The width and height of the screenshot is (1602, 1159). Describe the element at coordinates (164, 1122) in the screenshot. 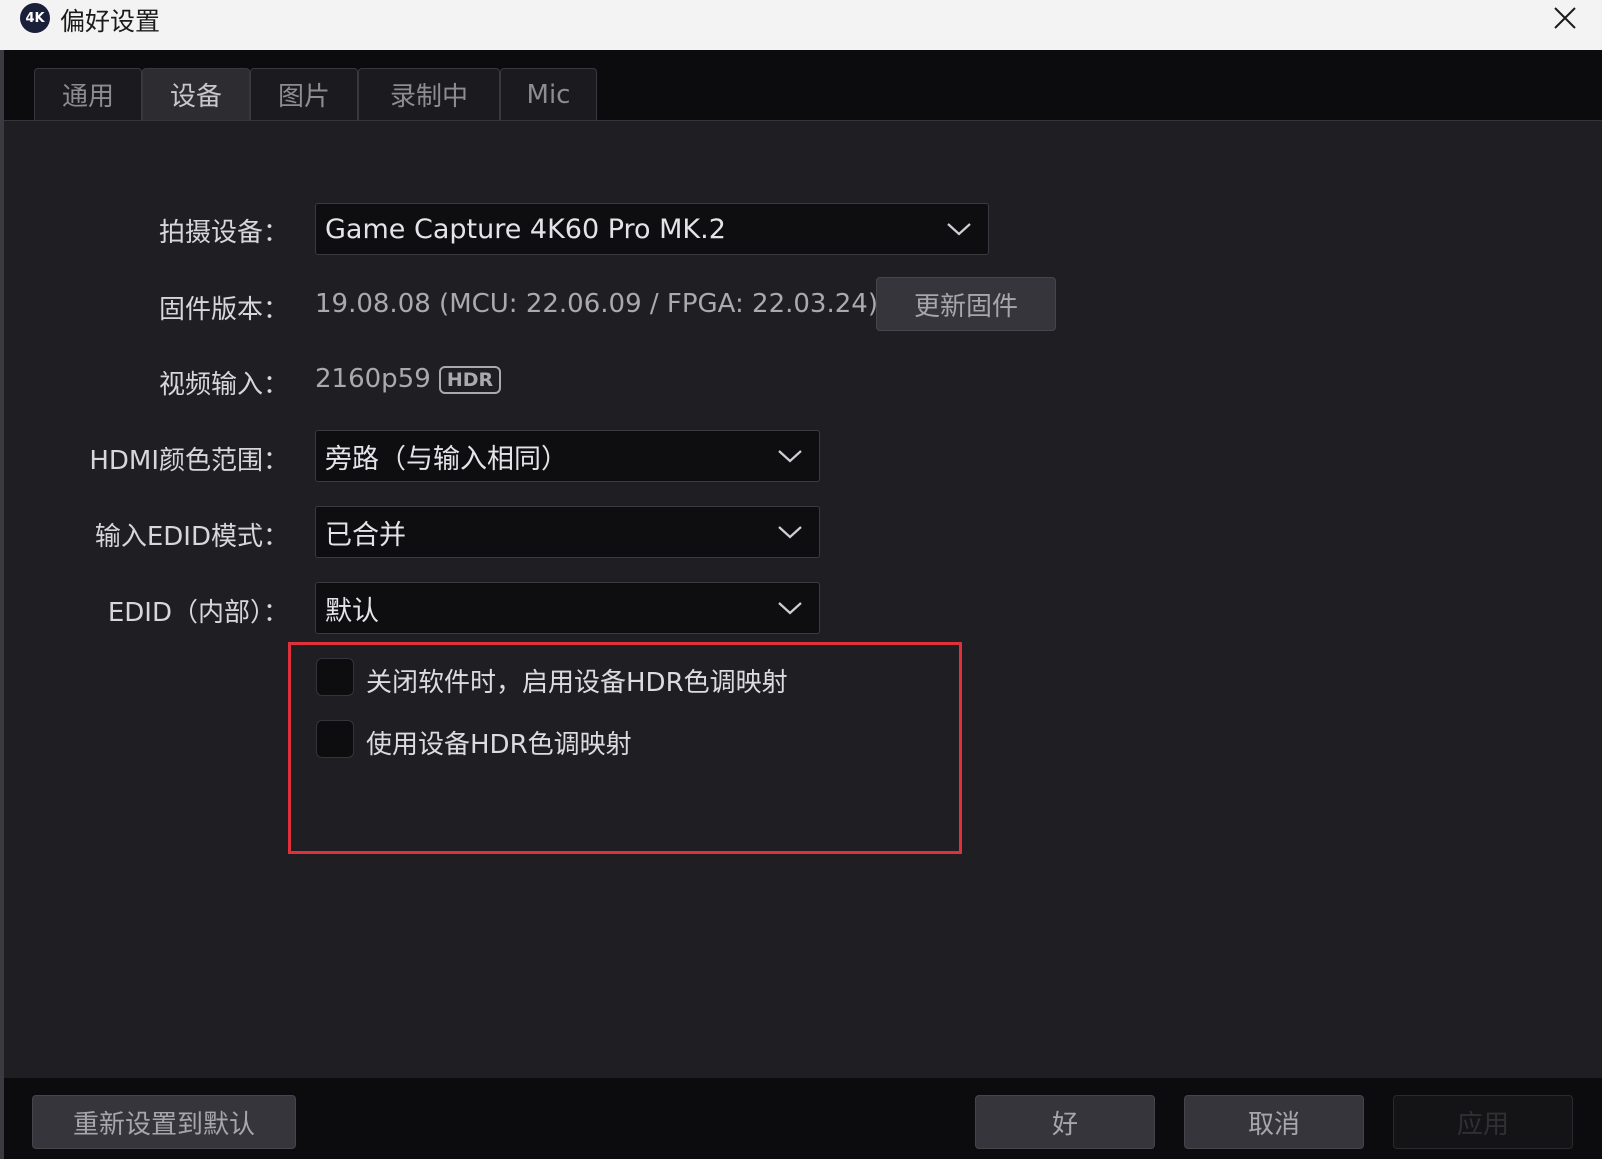

I see `reset-defaults-button: 重新设置到默认` at that location.